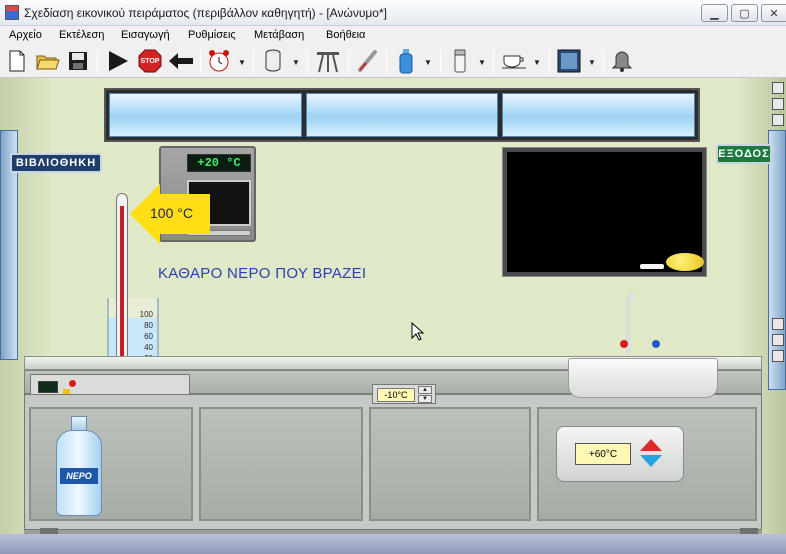  What do you see at coordinates (281, 464) in the screenshot?
I see `cupboard-door` at bounding box center [281, 464].